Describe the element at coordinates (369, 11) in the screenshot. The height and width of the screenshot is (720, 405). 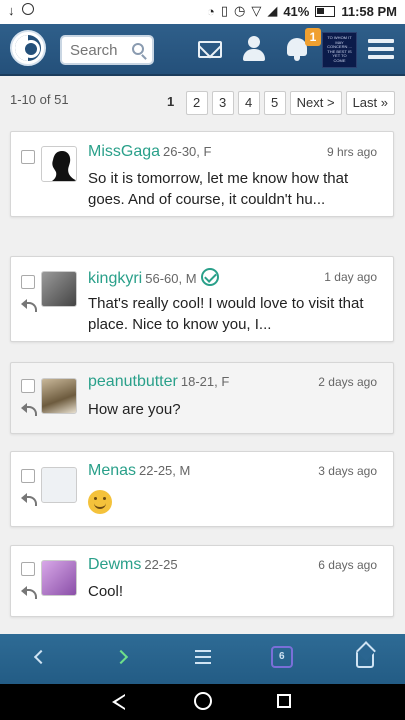
I see `clock: 11:58 PM` at that location.